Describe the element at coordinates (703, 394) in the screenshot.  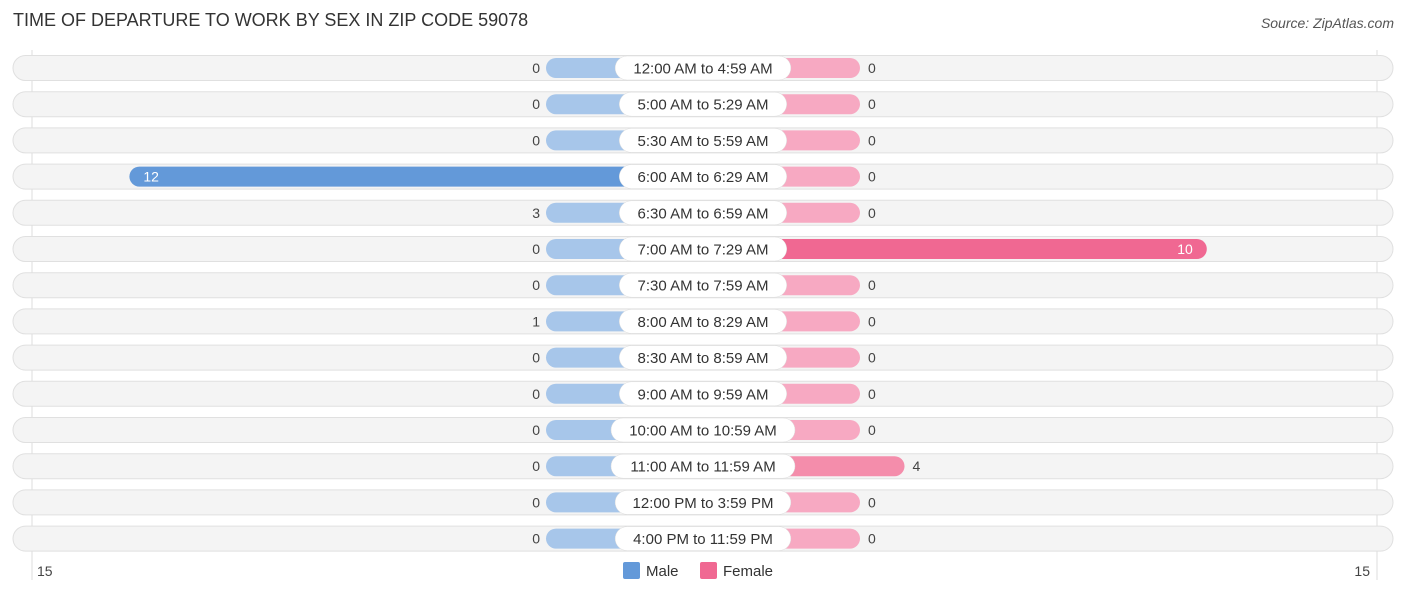
I see `category-label: 9:00 AM to 9:59 AM` at that location.